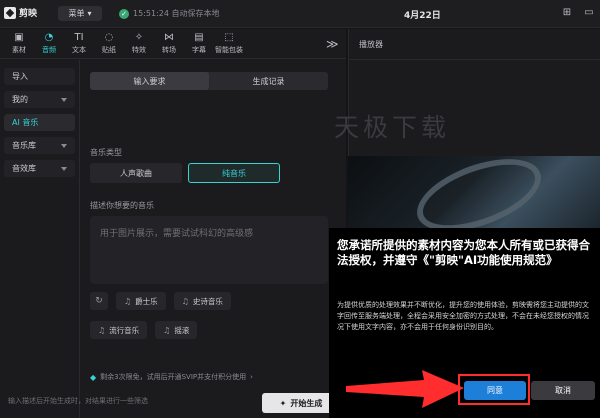 The image size is (600, 418). I want to click on instrumental-button: 纯音乐, so click(234, 173).